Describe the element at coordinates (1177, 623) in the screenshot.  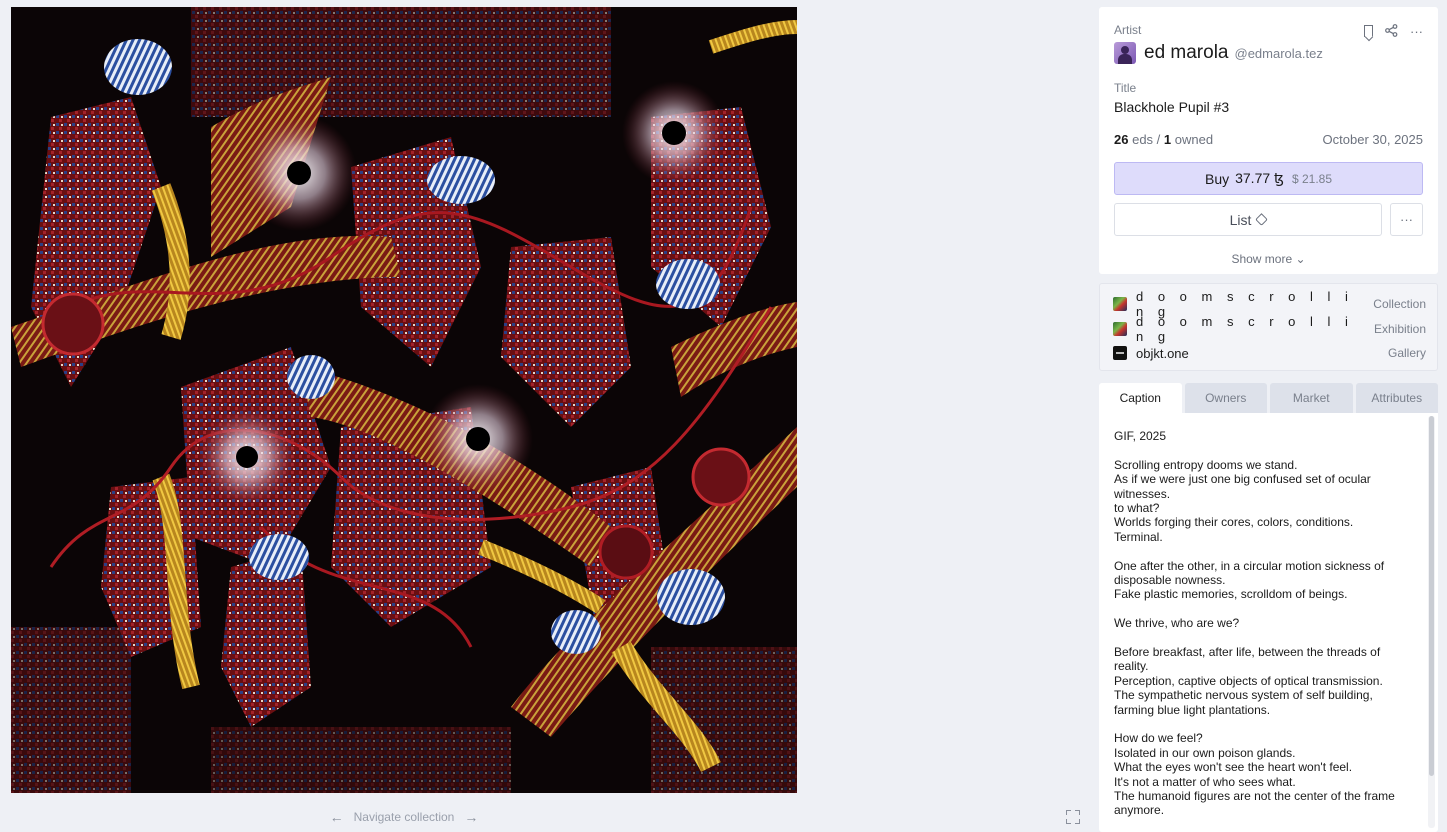
I see `caption-paragraph: We thrive, who are we?` at that location.